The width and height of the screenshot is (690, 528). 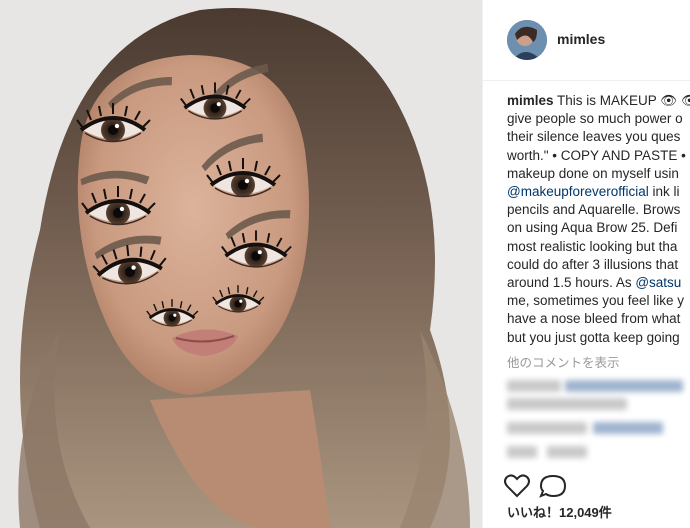 I want to click on caption-line: worth." • COPY AND PASTE •, so click(x=596, y=155).